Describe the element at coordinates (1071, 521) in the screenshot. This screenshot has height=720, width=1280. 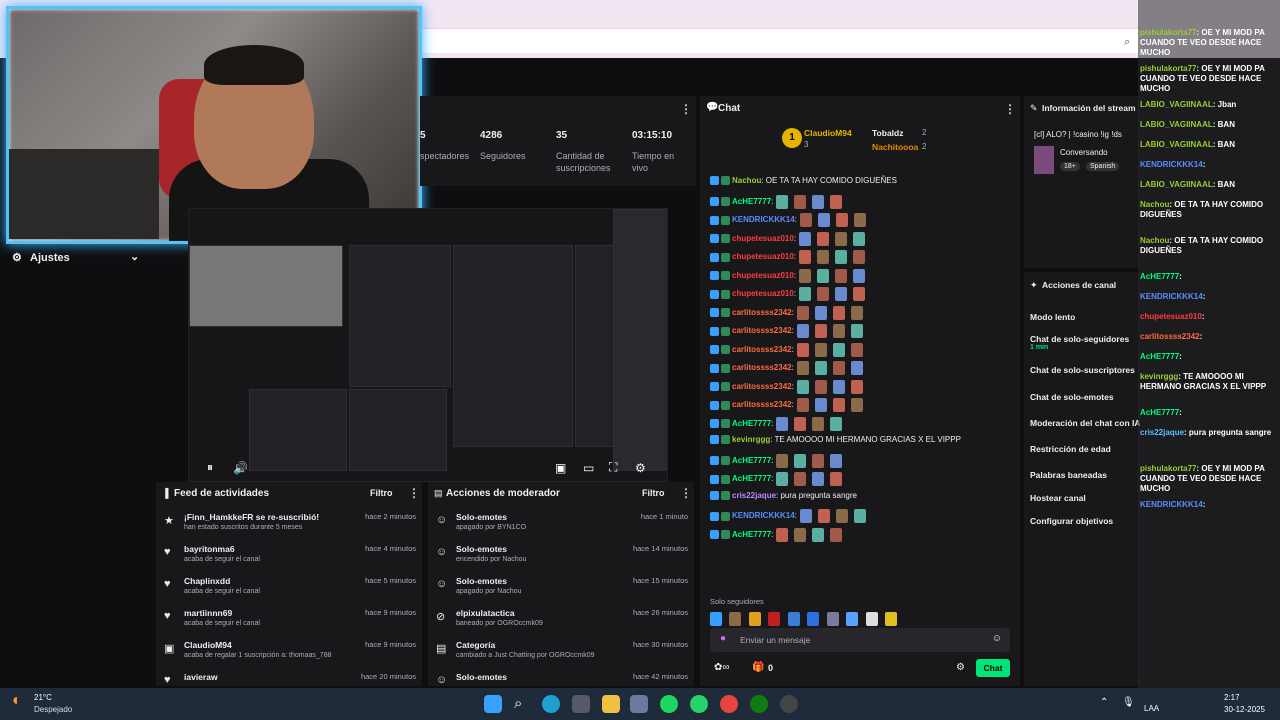
I see `action-goals: Configurar objetivos` at that location.